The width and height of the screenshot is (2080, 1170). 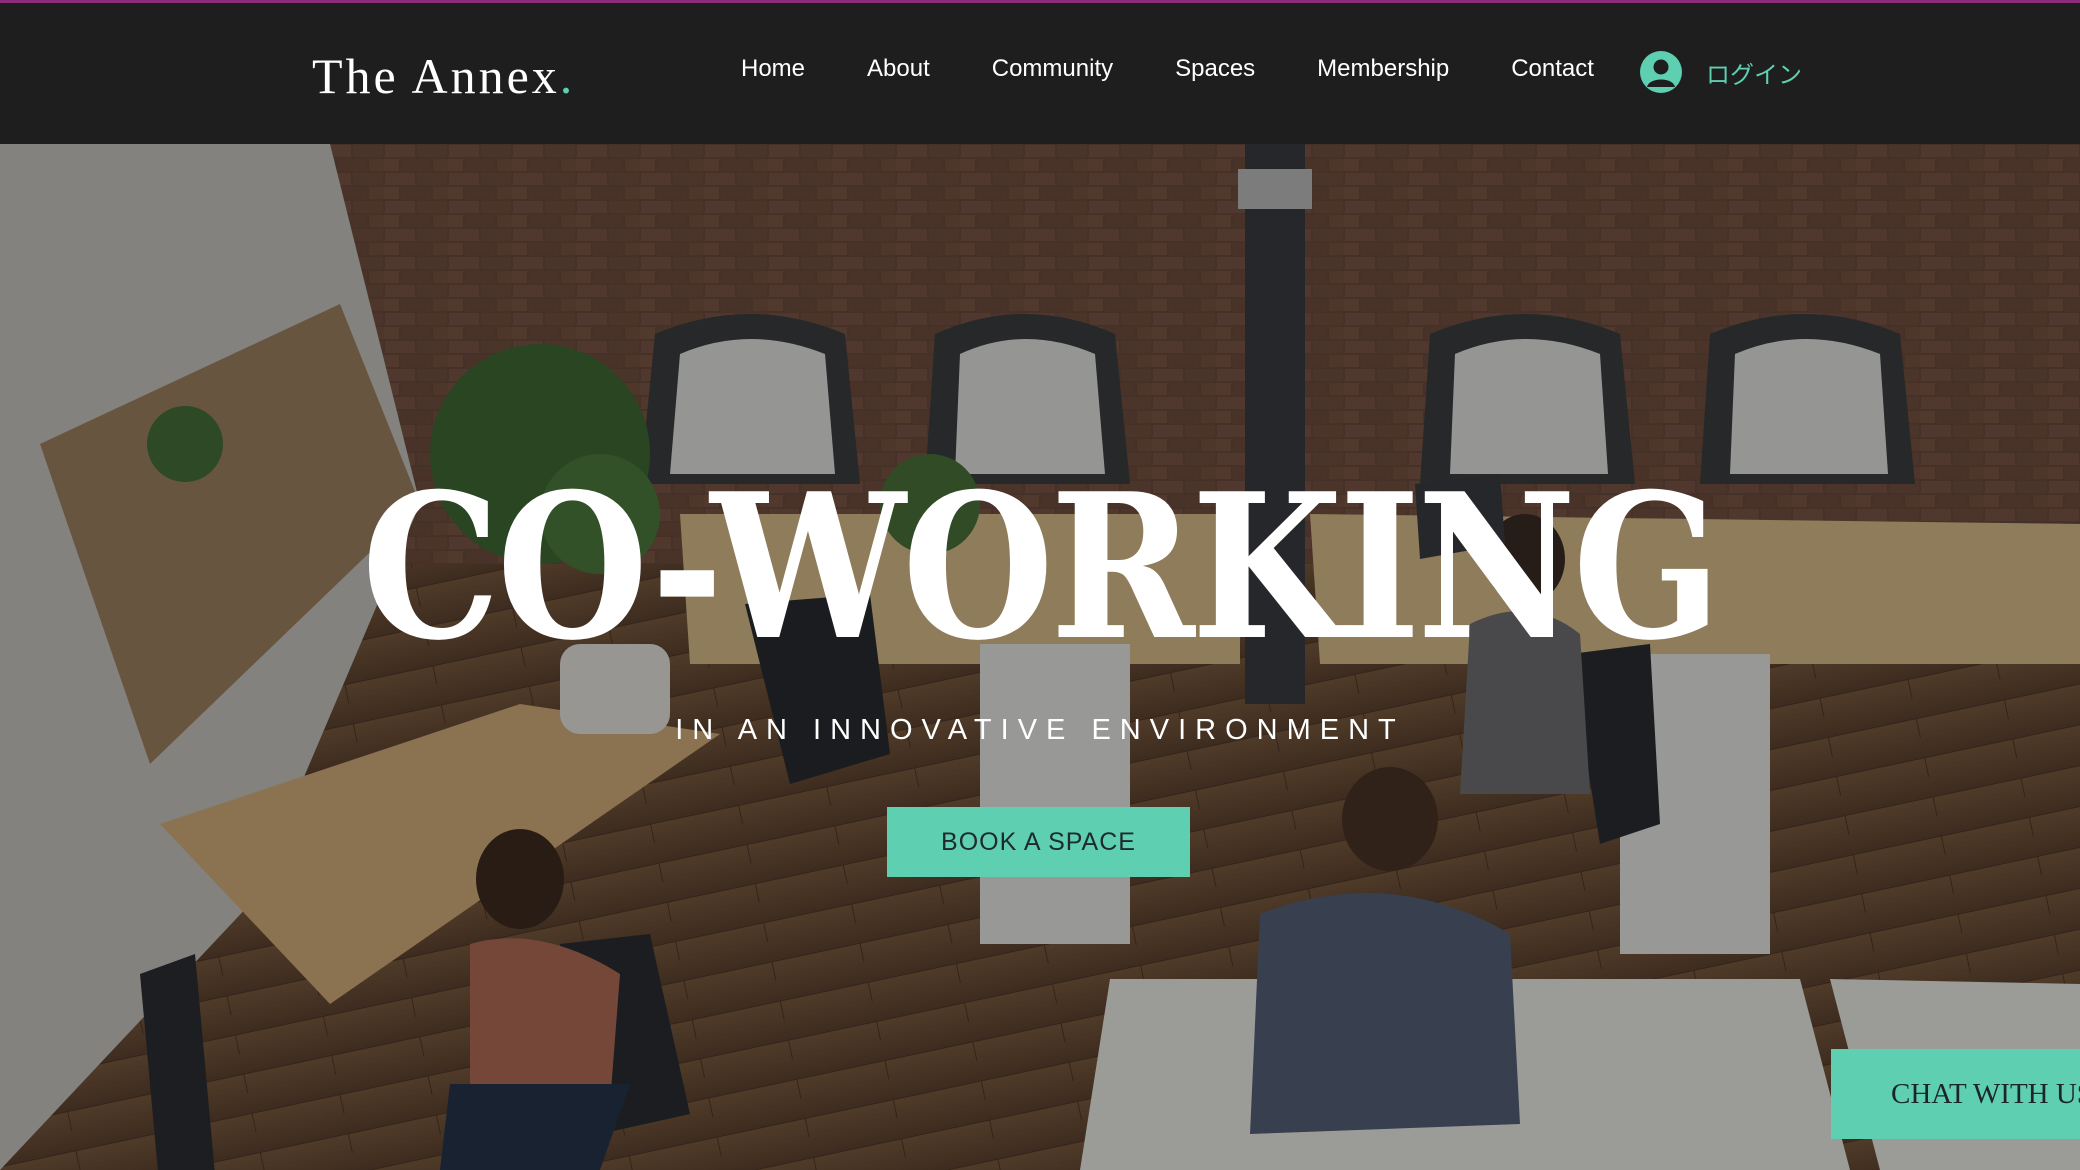 I want to click on chat-with-us-button: CHAT WITH US, so click(x=1955, y=1094).